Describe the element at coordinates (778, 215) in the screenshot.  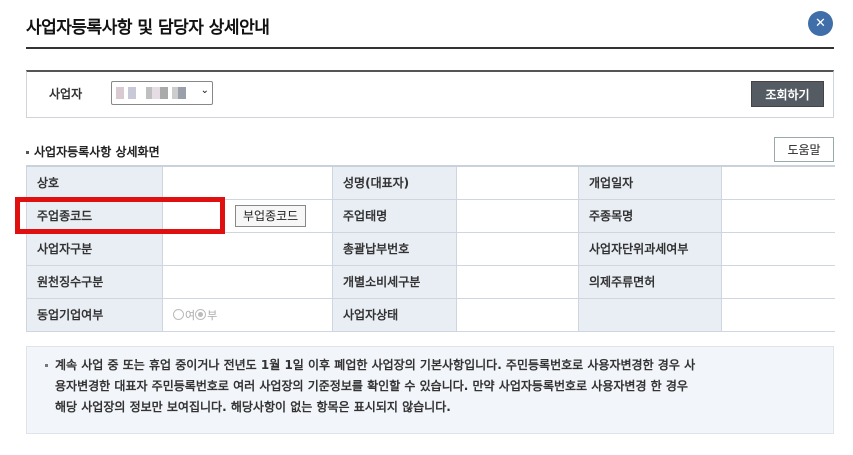
I see `value-main-item` at that location.